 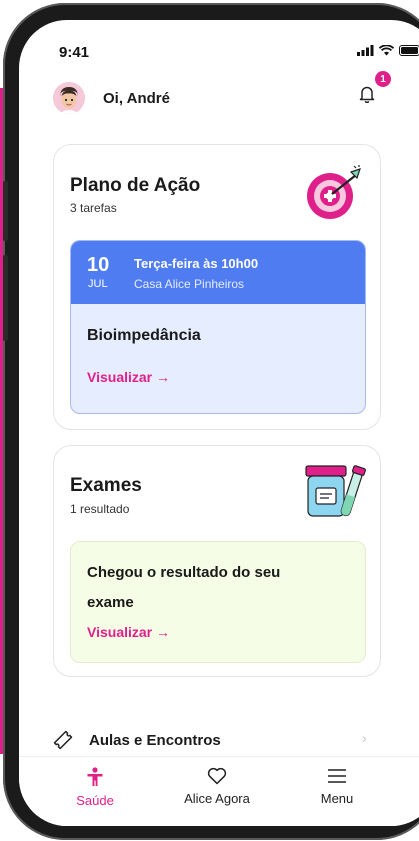 I want to click on notification-badge: 1, so click(x=383, y=79).